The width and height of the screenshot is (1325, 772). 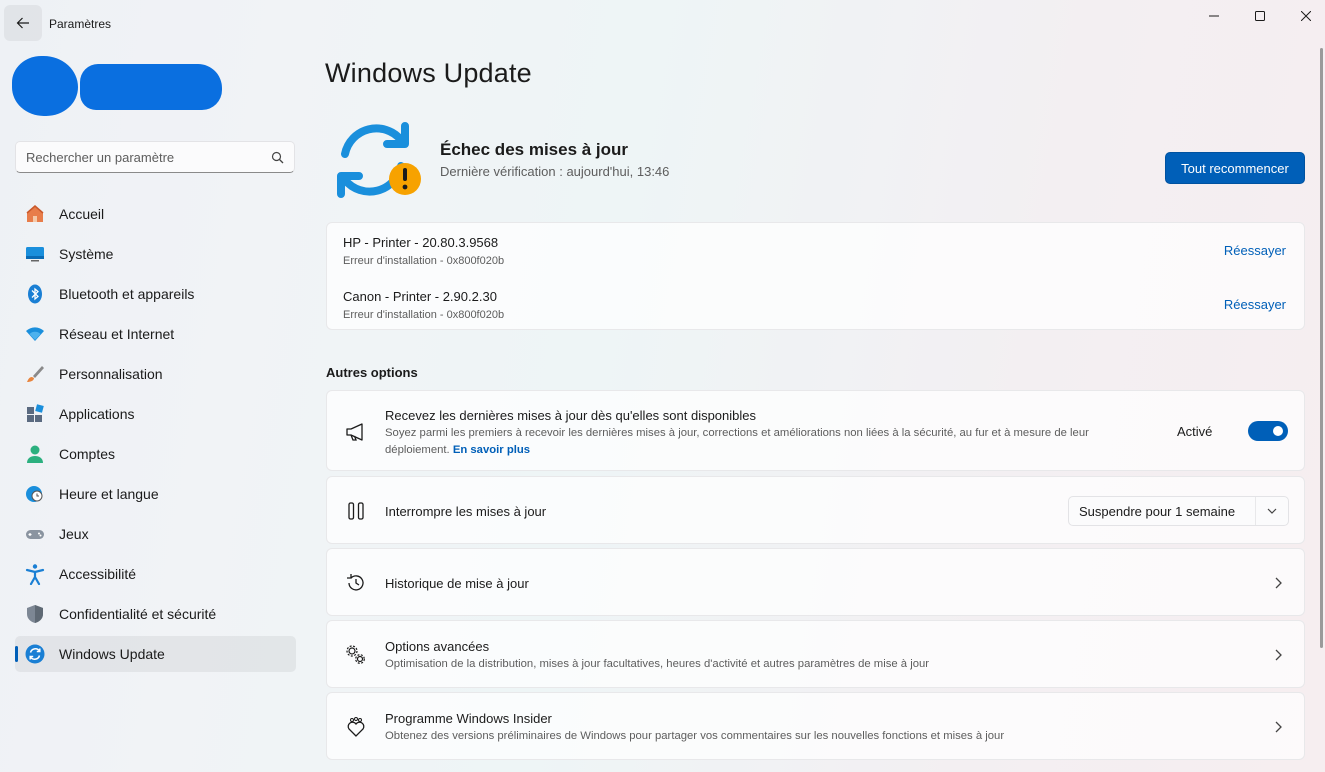 I want to click on sidebar-item-applications: Applications, so click(x=155, y=414).